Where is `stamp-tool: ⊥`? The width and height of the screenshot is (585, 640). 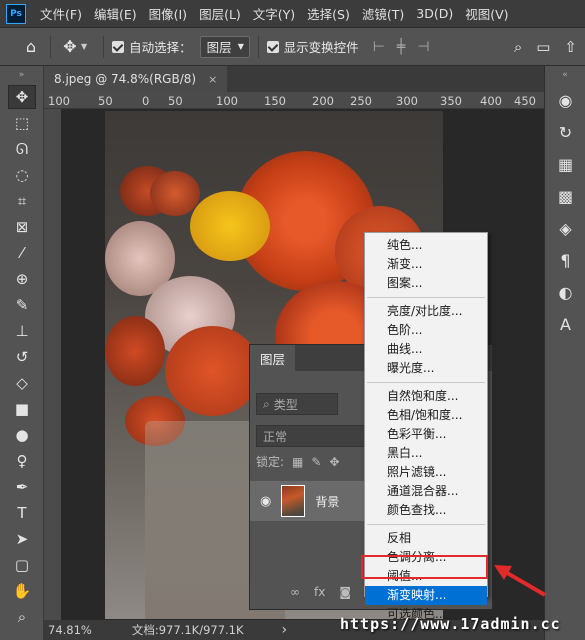
stamp-tool: ⊥ is located at coordinates (22, 331).